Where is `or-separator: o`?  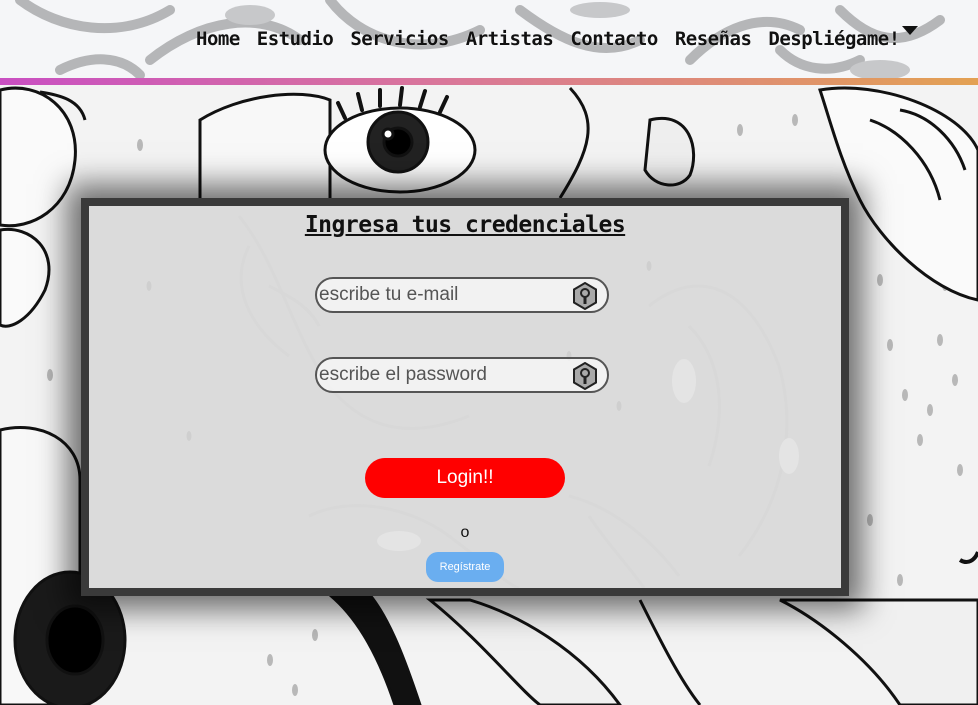
or-separator: o is located at coordinates (465, 532).